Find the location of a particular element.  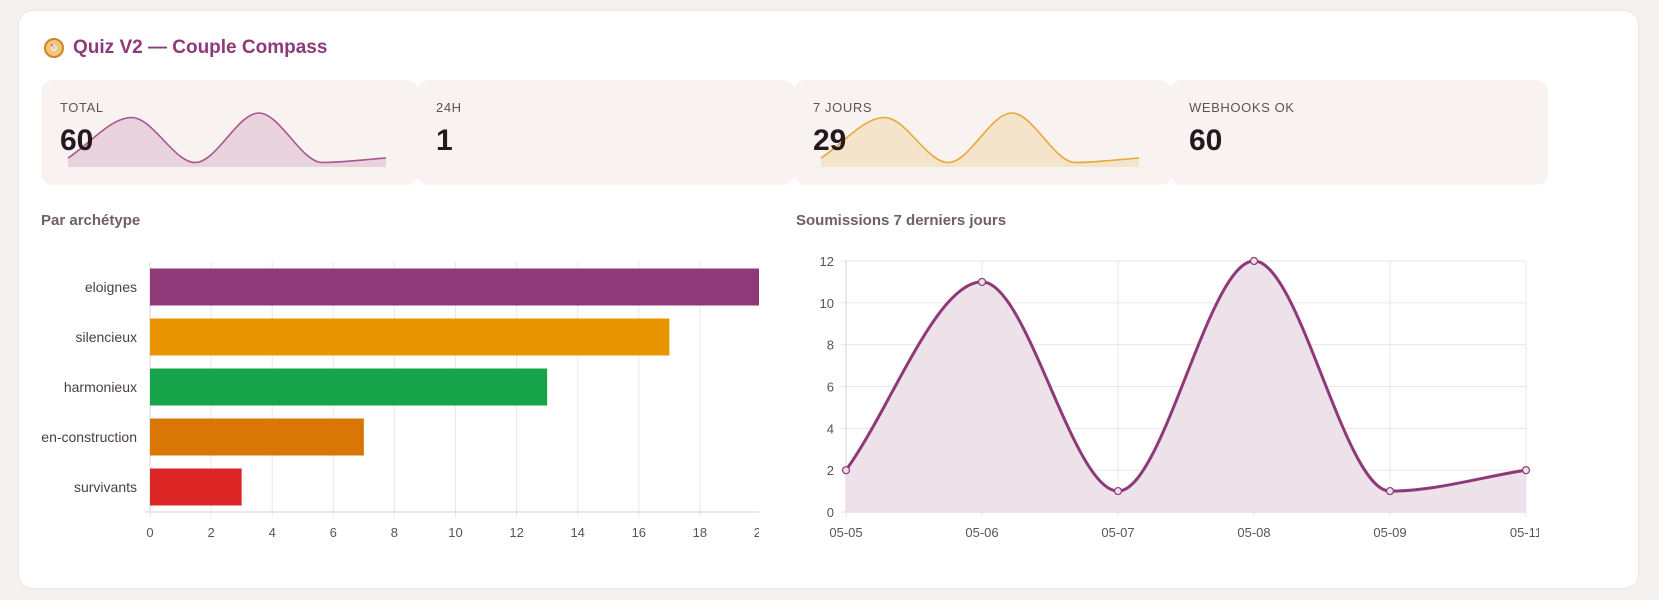

bar-en-construction is located at coordinates (257, 437).